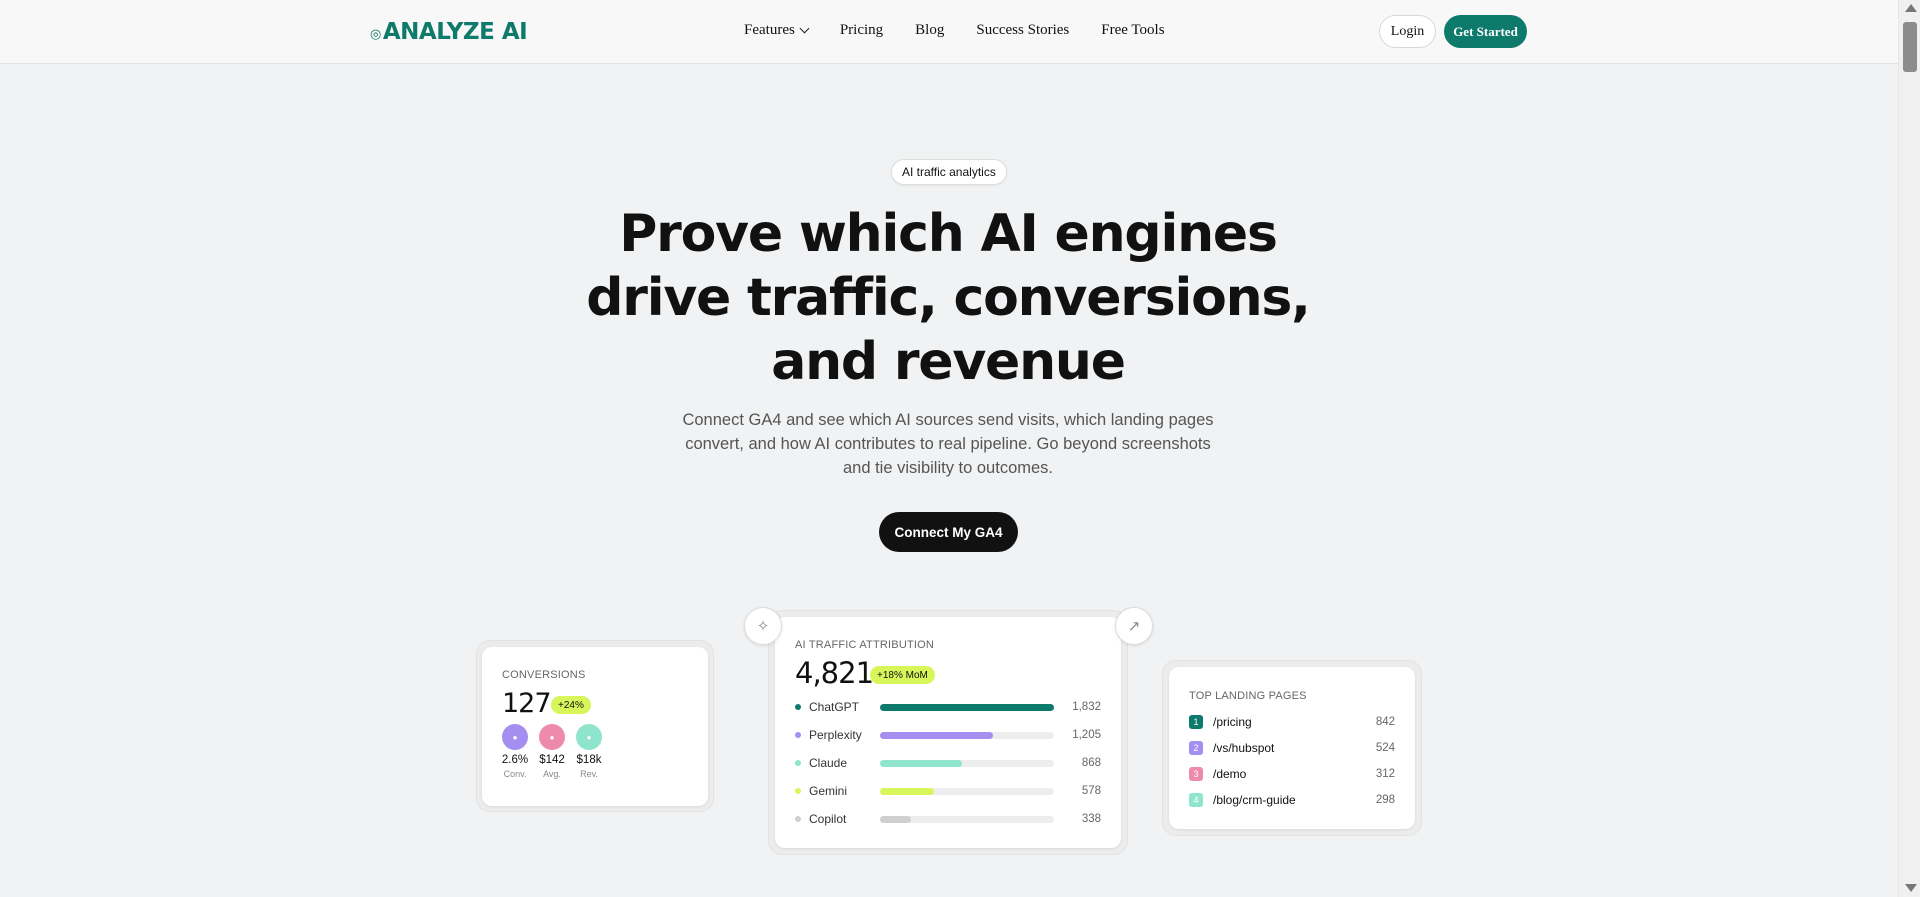 This screenshot has width=1920, height=897. What do you see at coordinates (1232, 722) in the screenshot?
I see `landing-page-path: /pricing` at bounding box center [1232, 722].